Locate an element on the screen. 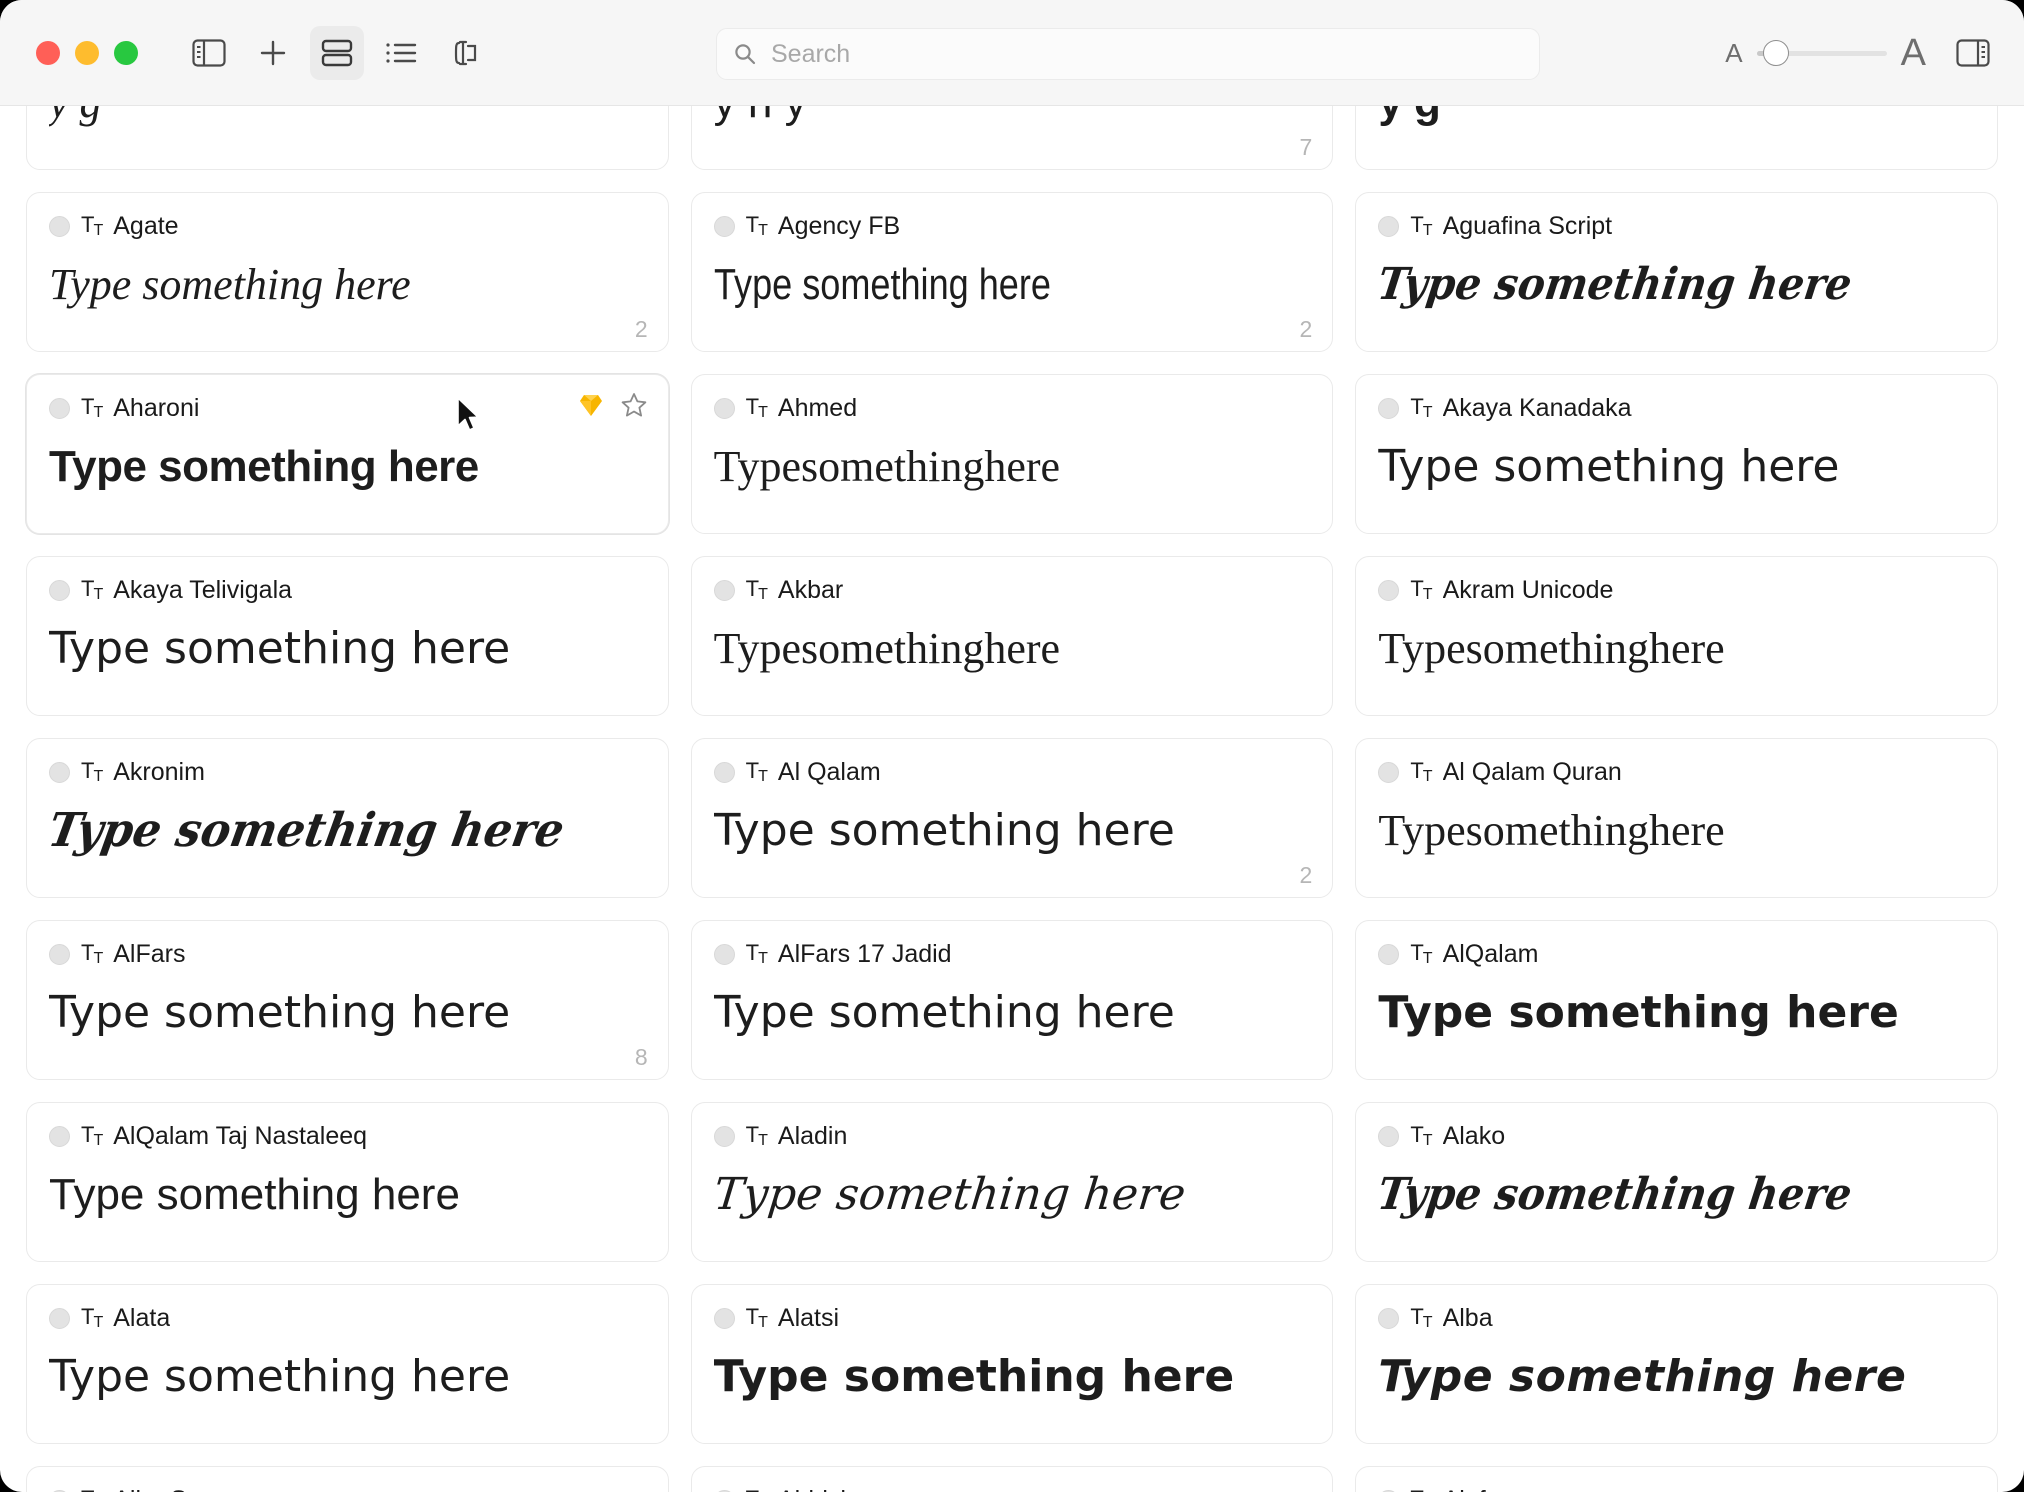 This screenshot has height=1492, width=2024. inspector-toggle-button is located at coordinates (1973, 53).